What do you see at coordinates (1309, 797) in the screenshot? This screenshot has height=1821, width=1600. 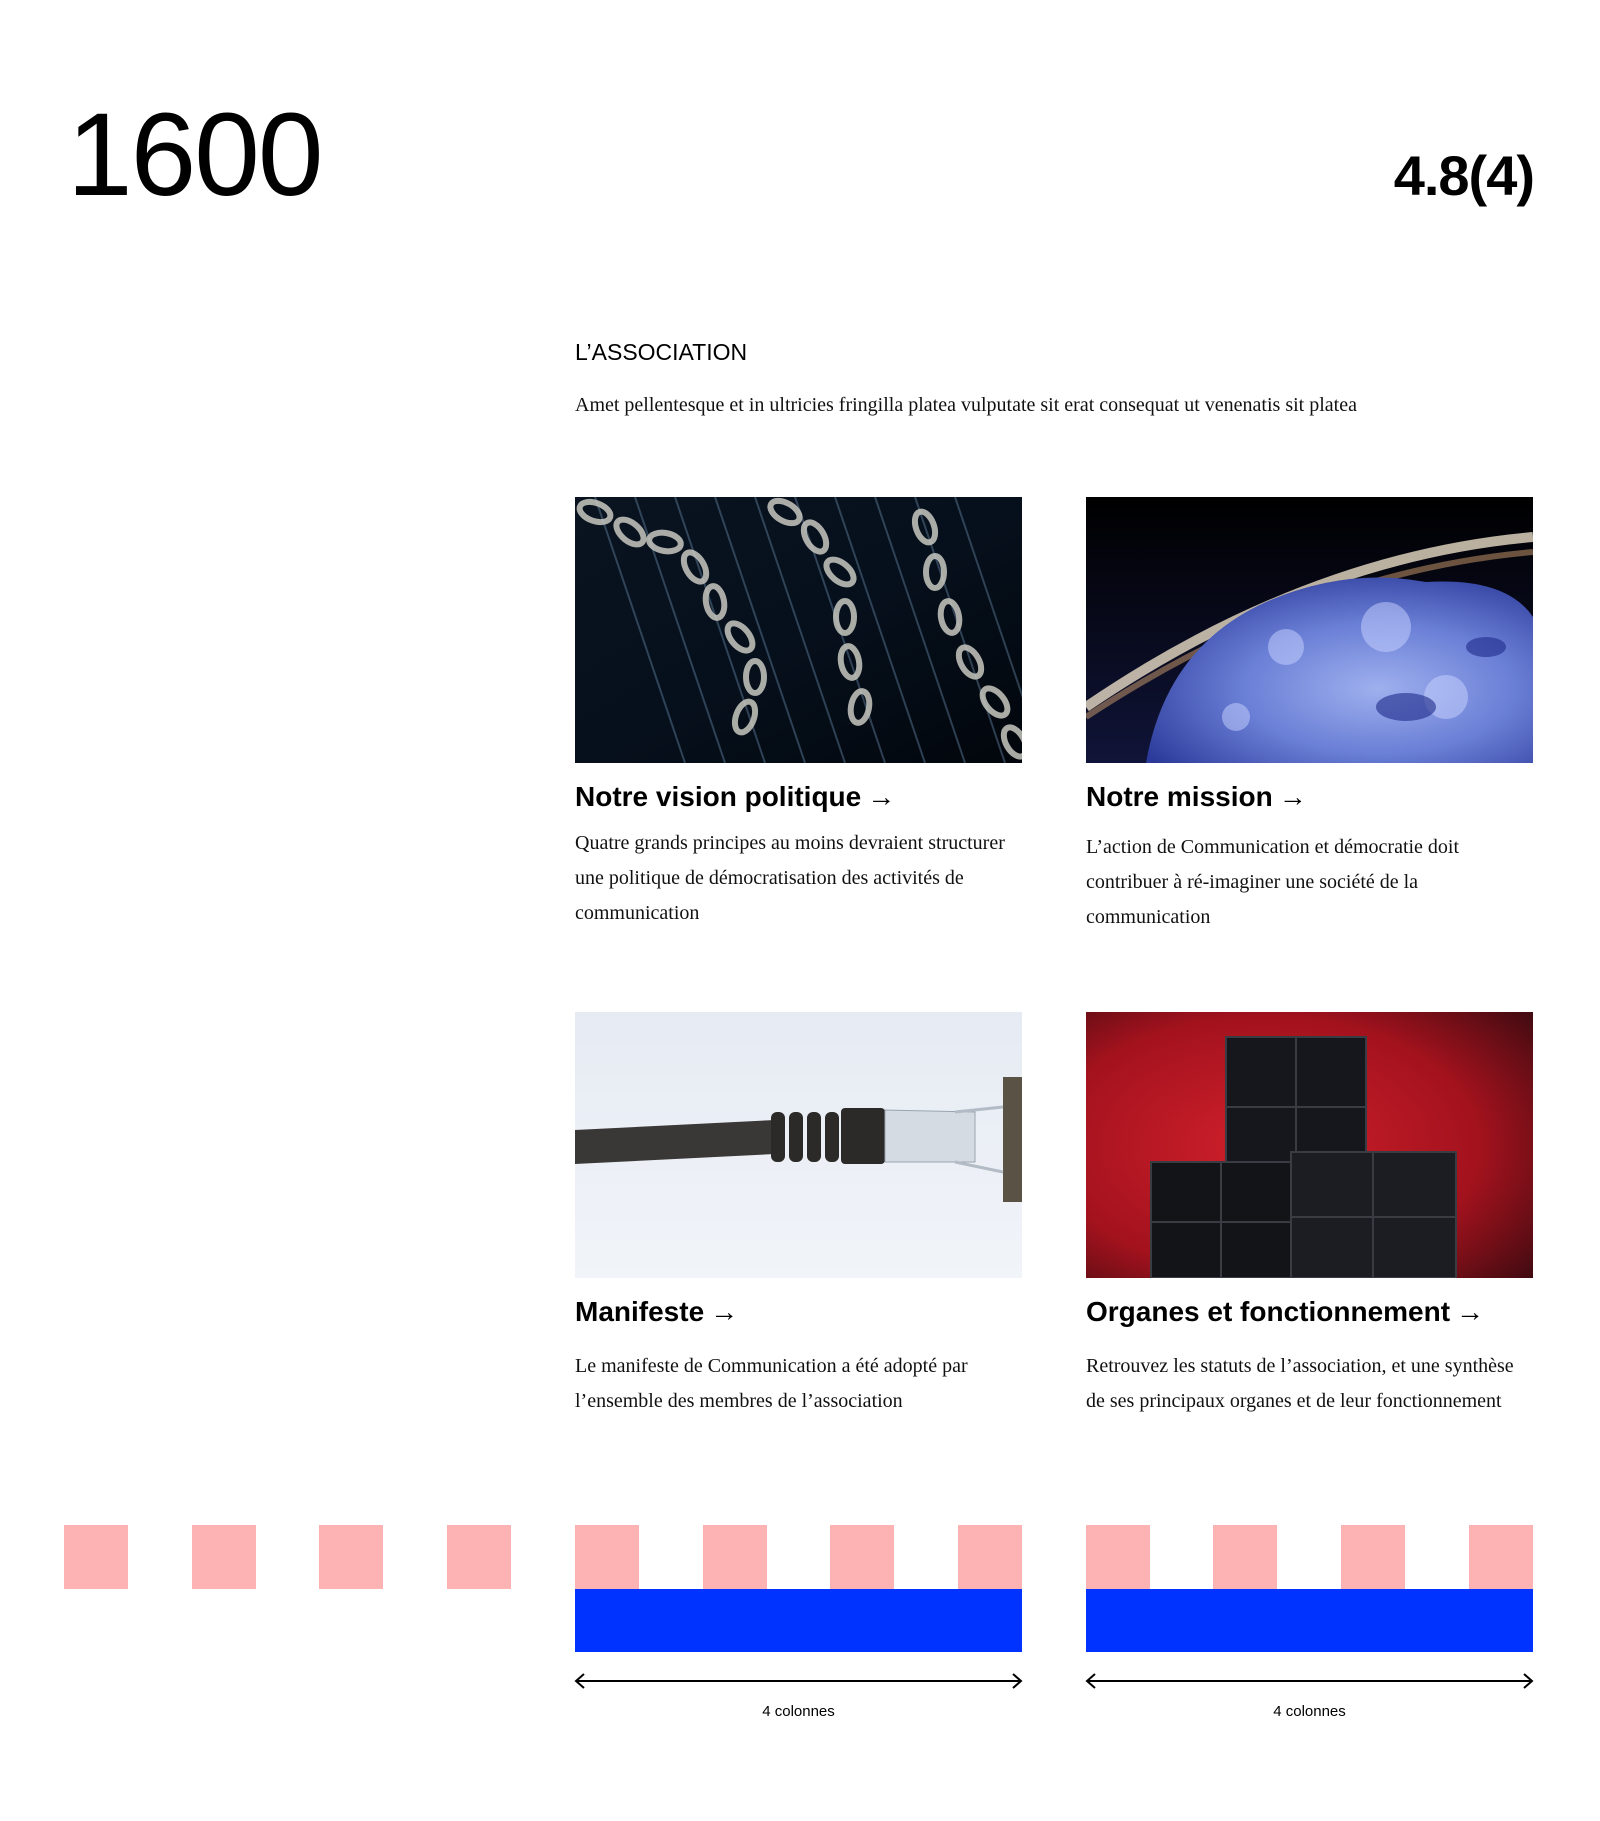 I see `card-title: Notre mission →` at bounding box center [1309, 797].